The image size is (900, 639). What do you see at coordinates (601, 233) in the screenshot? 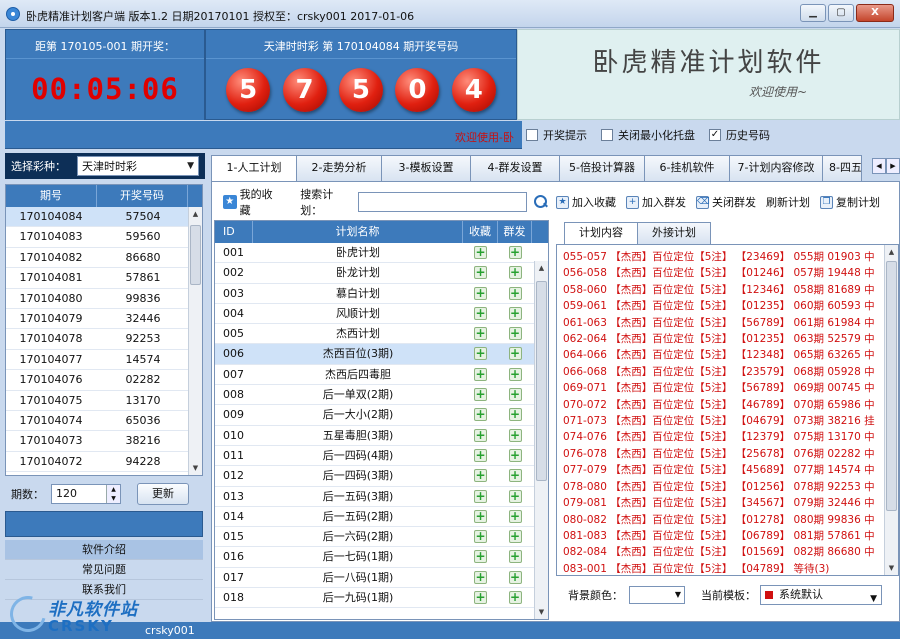
I see `subtab-plan-content: 计划内容` at bounding box center [601, 233].